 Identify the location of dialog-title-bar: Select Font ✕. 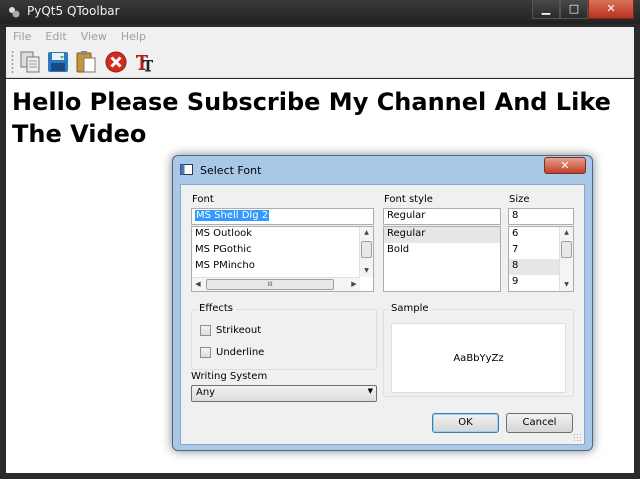
(382, 170).